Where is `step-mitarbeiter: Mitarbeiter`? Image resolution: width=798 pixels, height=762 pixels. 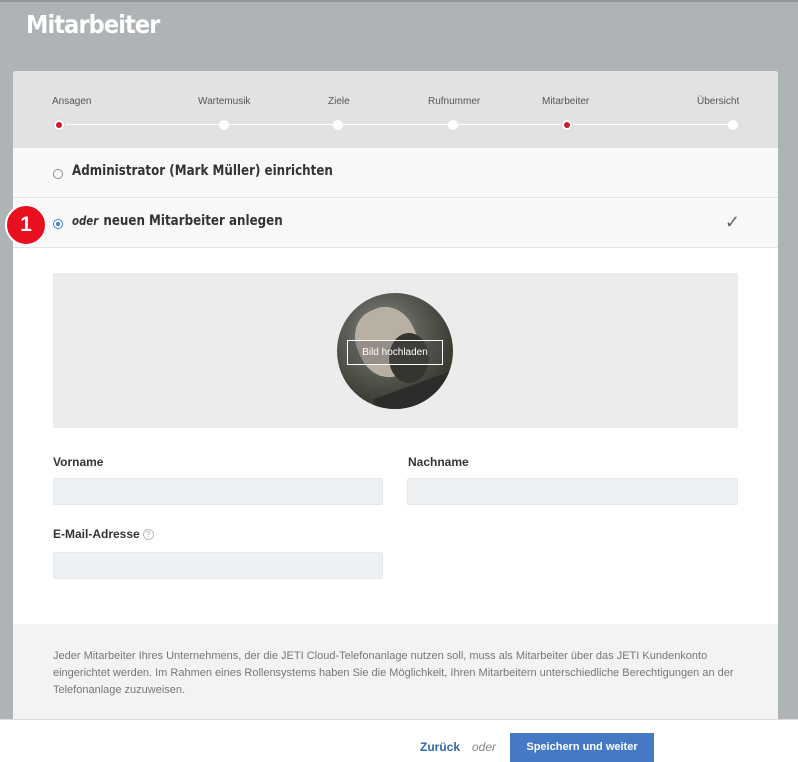
step-mitarbeiter: Mitarbeiter is located at coordinates (565, 109).